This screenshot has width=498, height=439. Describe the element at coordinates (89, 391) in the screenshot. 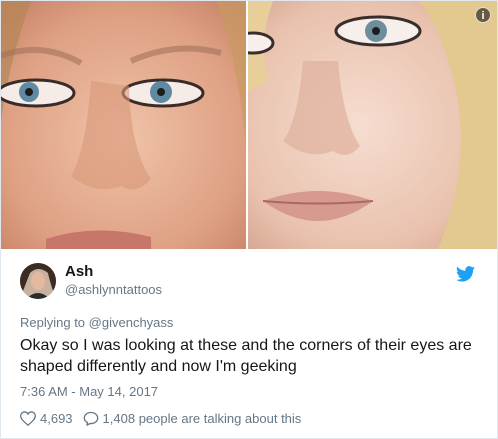

I see `tweet-timestamp: 7:36 AM - May 14, 2017` at that location.